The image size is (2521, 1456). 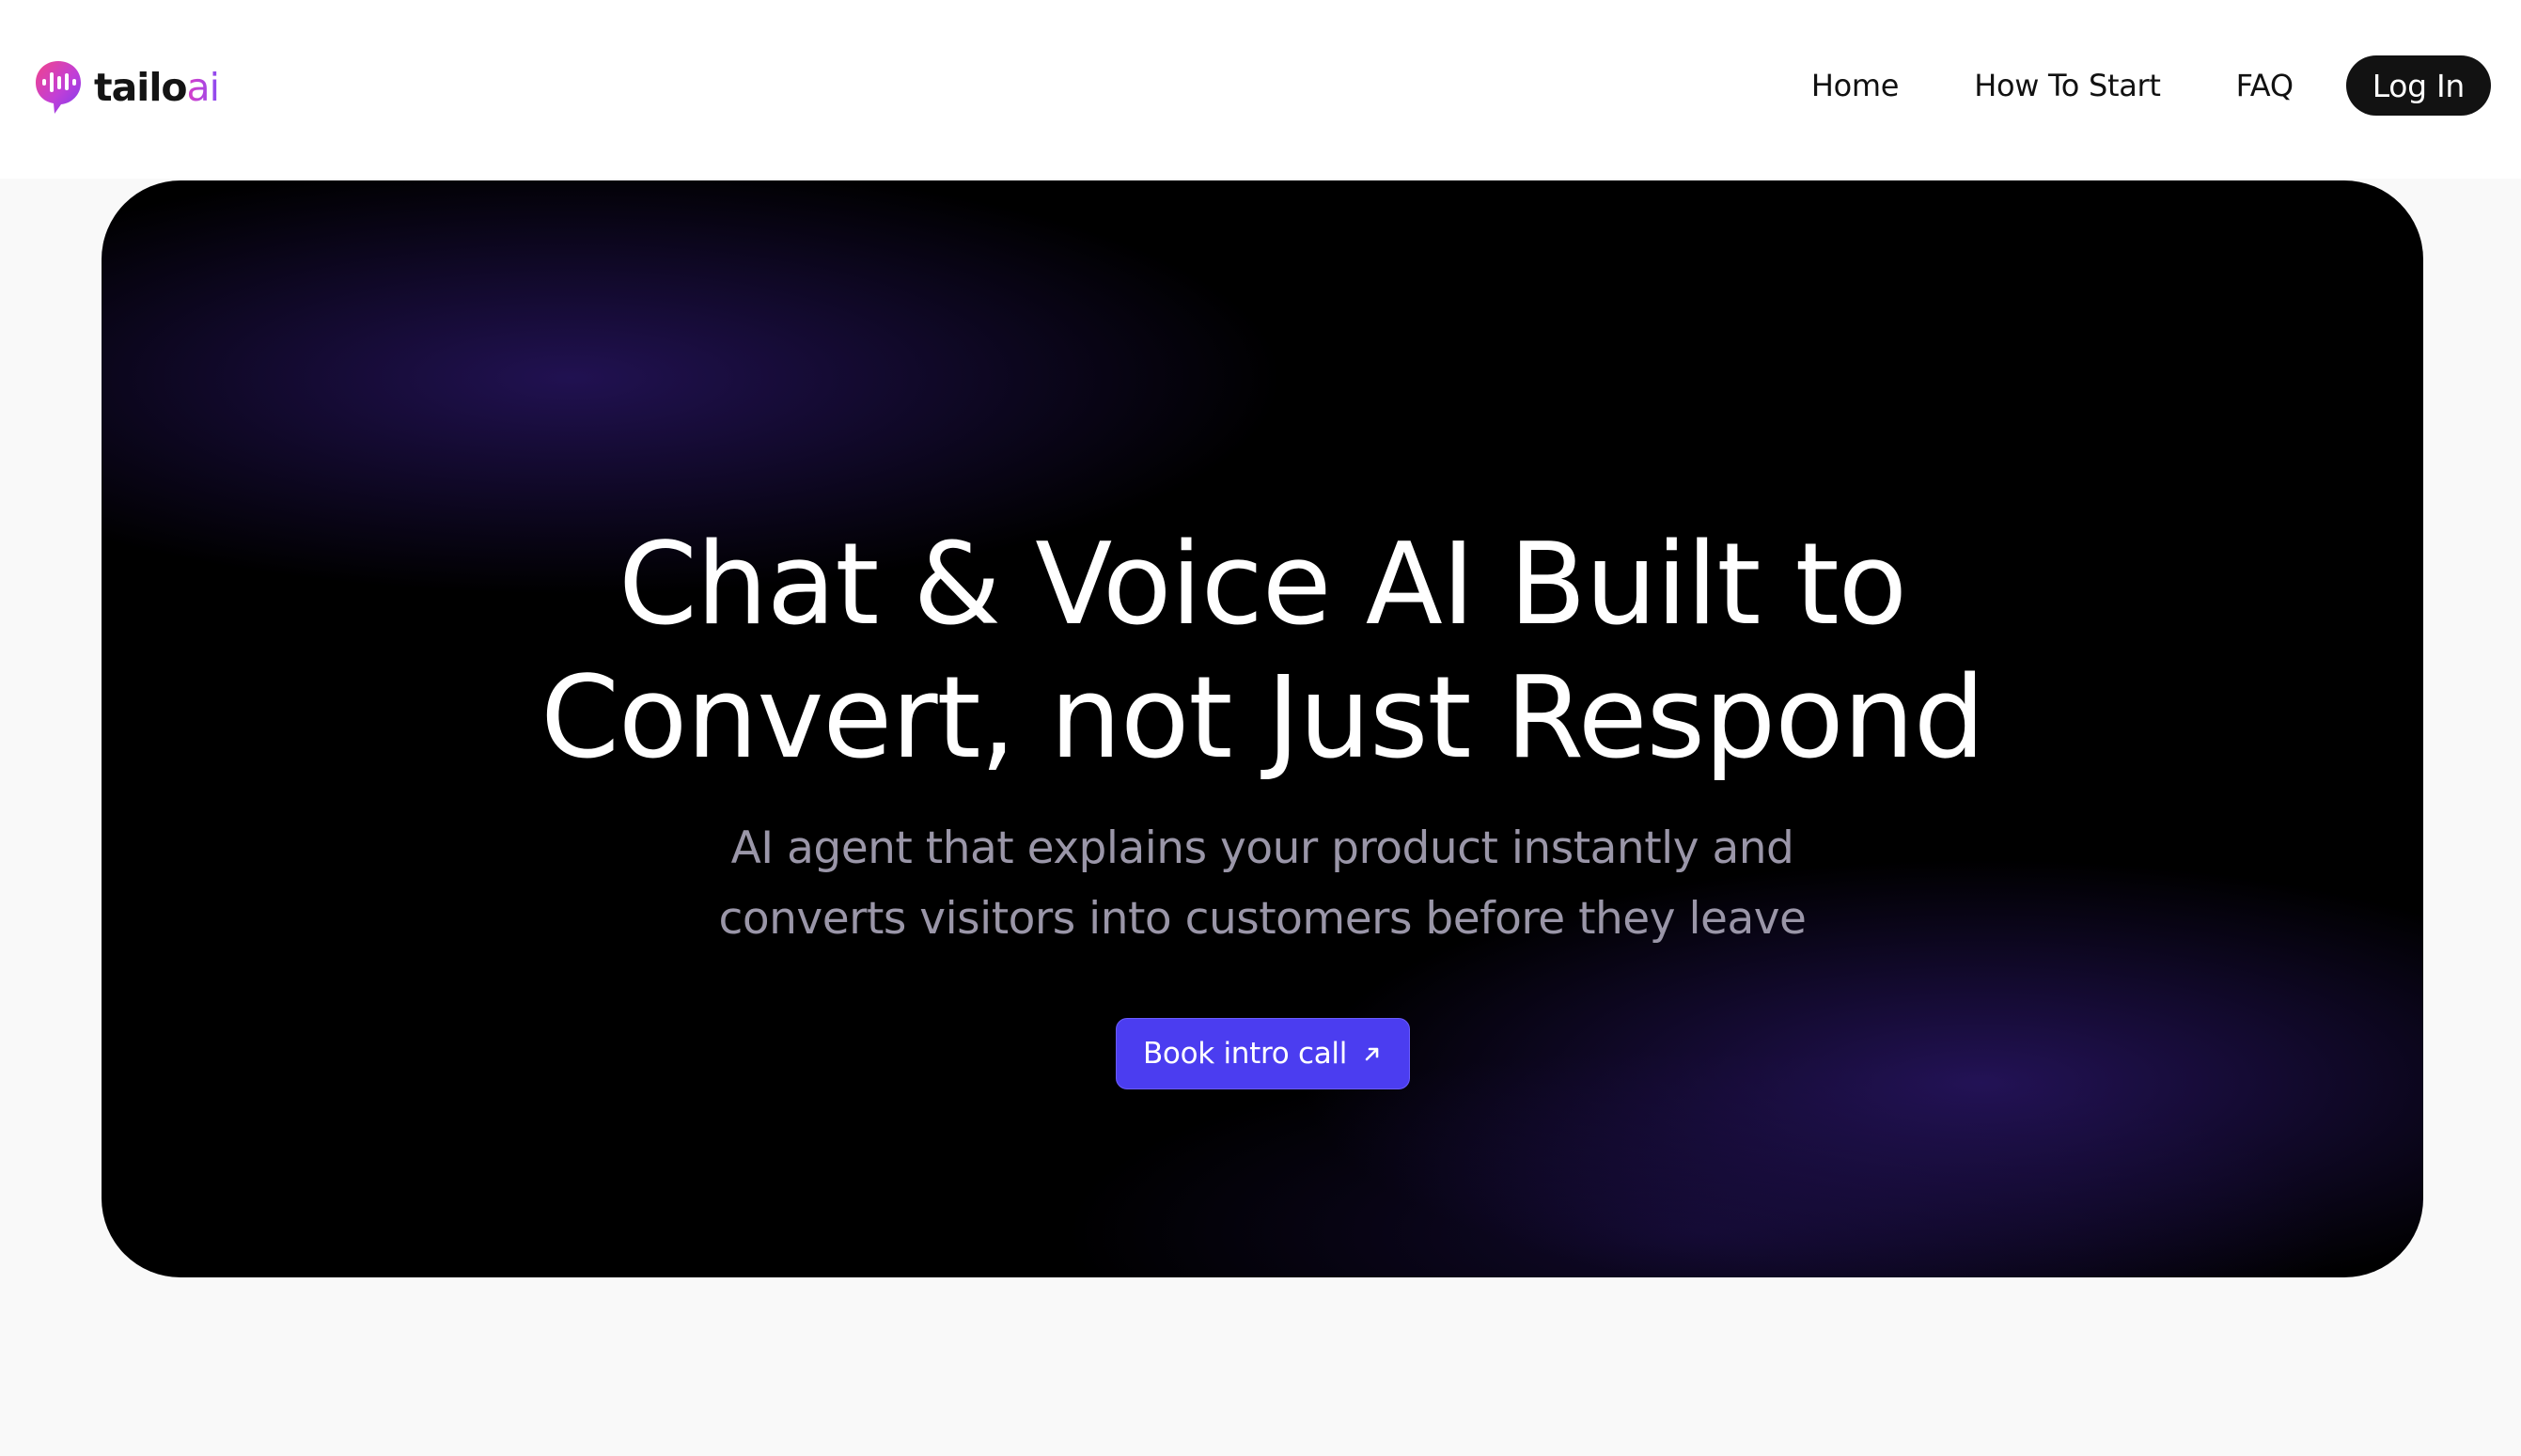 What do you see at coordinates (2265, 85) in the screenshot?
I see `nav-link-faq: FAQ` at bounding box center [2265, 85].